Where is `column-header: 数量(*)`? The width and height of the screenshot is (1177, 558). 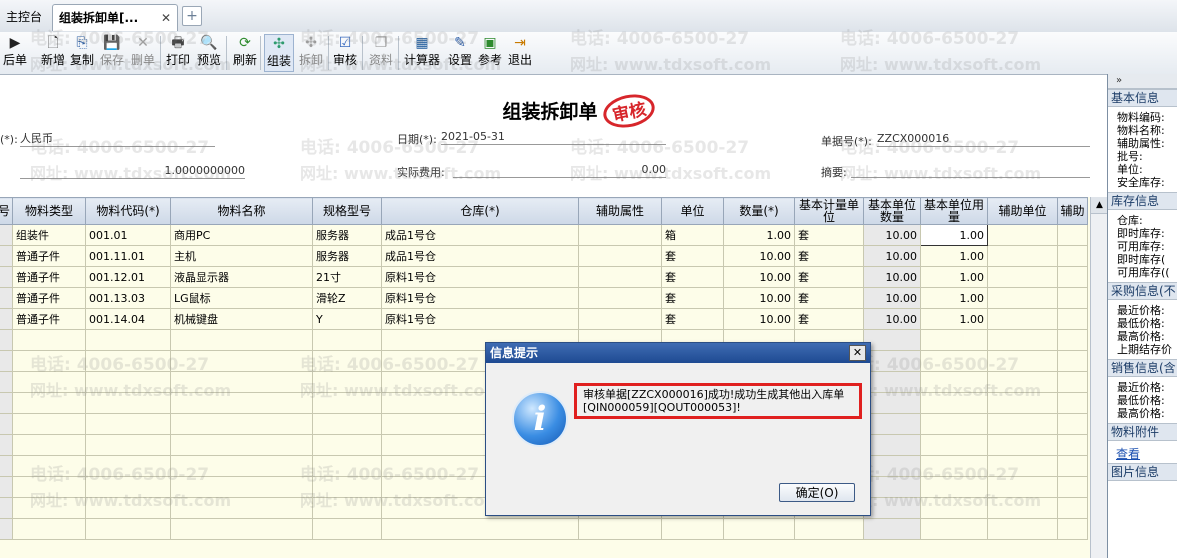
column-header: 数量(*) is located at coordinates (759, 211).